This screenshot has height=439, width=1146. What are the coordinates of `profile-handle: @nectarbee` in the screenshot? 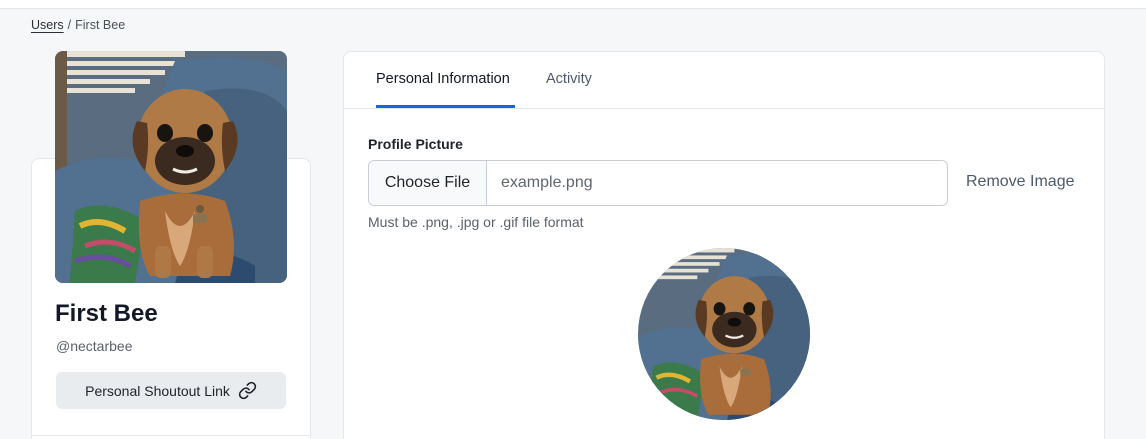 It's located at (94, 346).